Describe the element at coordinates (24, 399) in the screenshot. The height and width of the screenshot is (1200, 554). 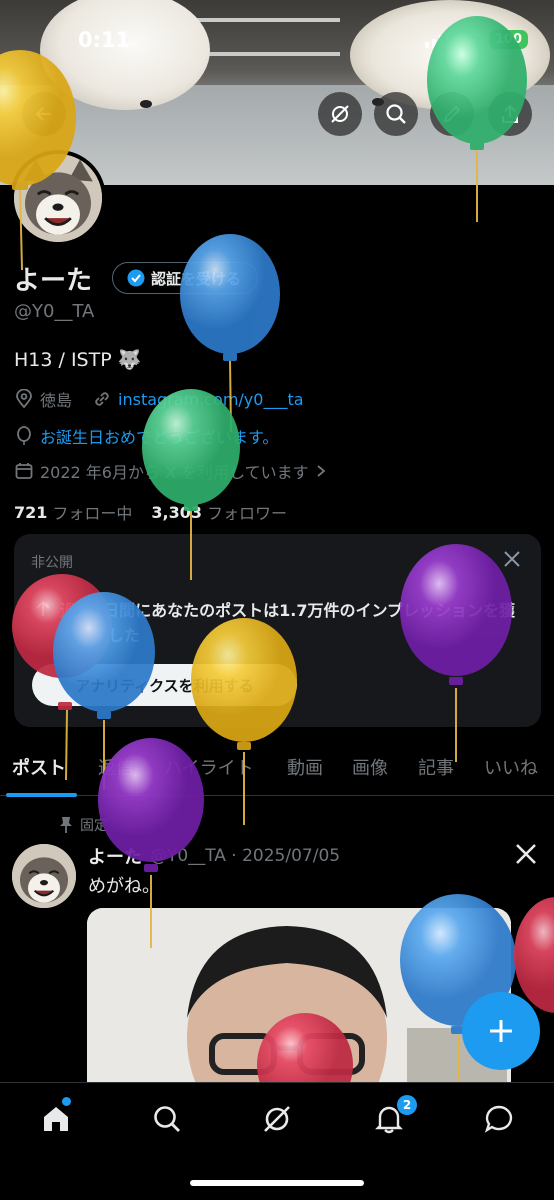
I see `location-icon` at that location.